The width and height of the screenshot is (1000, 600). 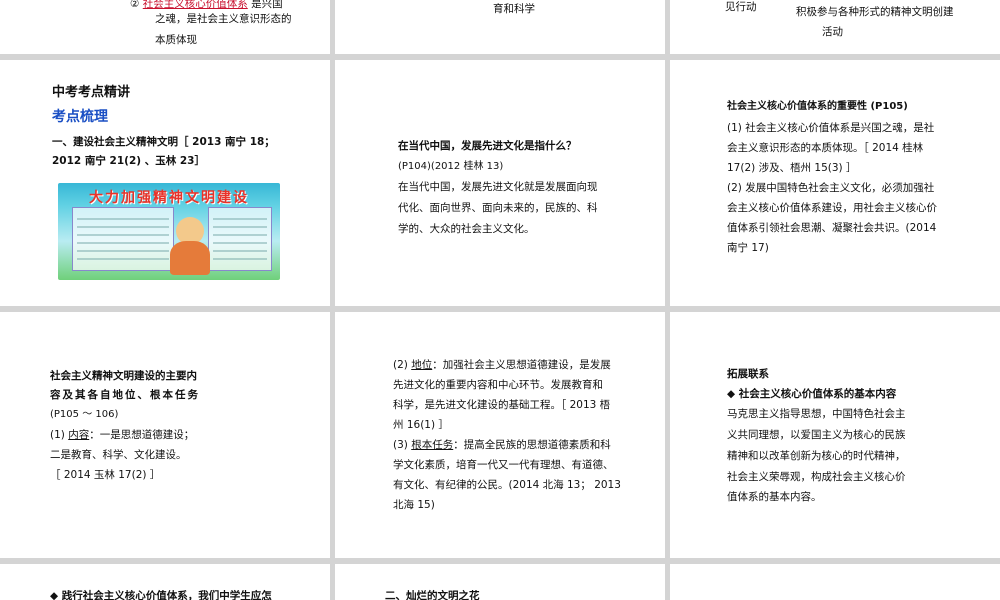 I want to click on bottom-mid-line: 二、灿烂的文明之花, so click(x=432, y=595).